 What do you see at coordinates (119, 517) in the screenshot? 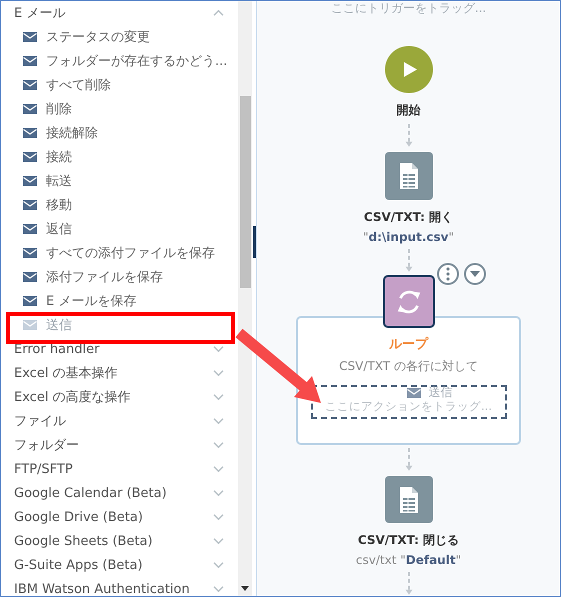
I see `category-item: Google Drive (Beta)` at bounding box center [119, 517].